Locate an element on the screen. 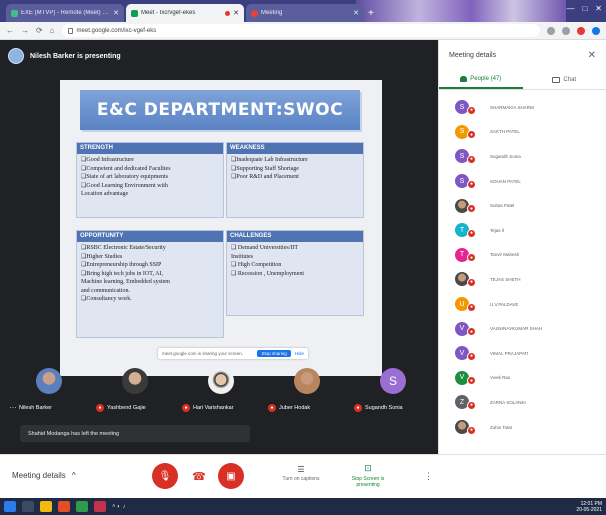 Image resolution: width=606 pixels, height=515 pixels. browser-tab-meet: Meet - Ixcrvgef-ekes ✕ is located at coordinates (185, 13).